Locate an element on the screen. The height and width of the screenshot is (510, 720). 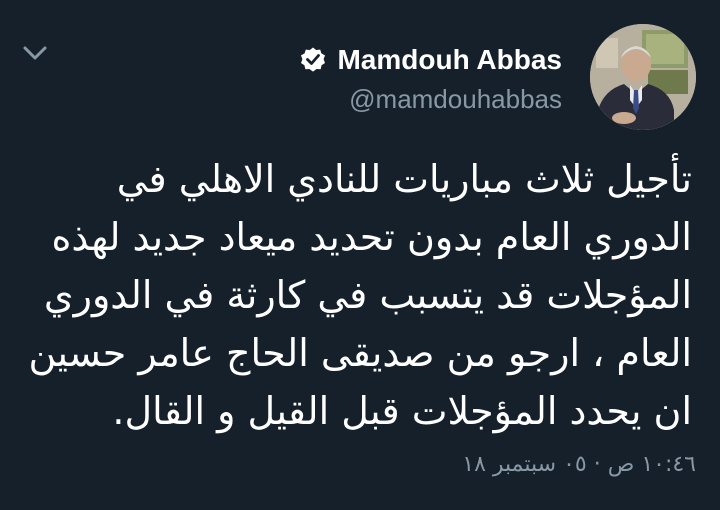
author-name-row: Mamdouh Abbas is located at coordinates (430, 60).